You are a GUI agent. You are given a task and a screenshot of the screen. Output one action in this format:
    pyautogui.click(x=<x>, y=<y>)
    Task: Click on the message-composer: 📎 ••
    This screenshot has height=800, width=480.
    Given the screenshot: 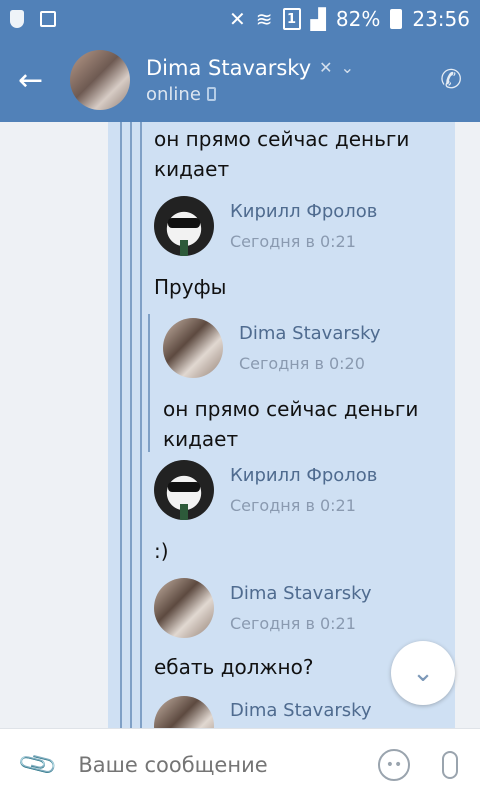 What is the action you would take?
    pyautogui.click(x=240, y=764)
    